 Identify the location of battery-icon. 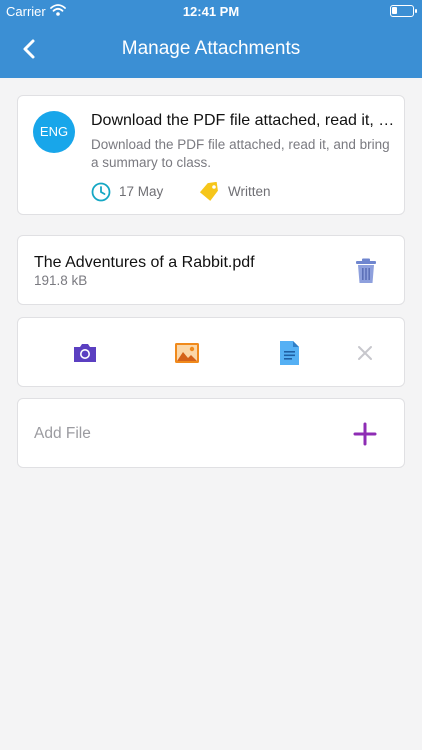
(403, 11).